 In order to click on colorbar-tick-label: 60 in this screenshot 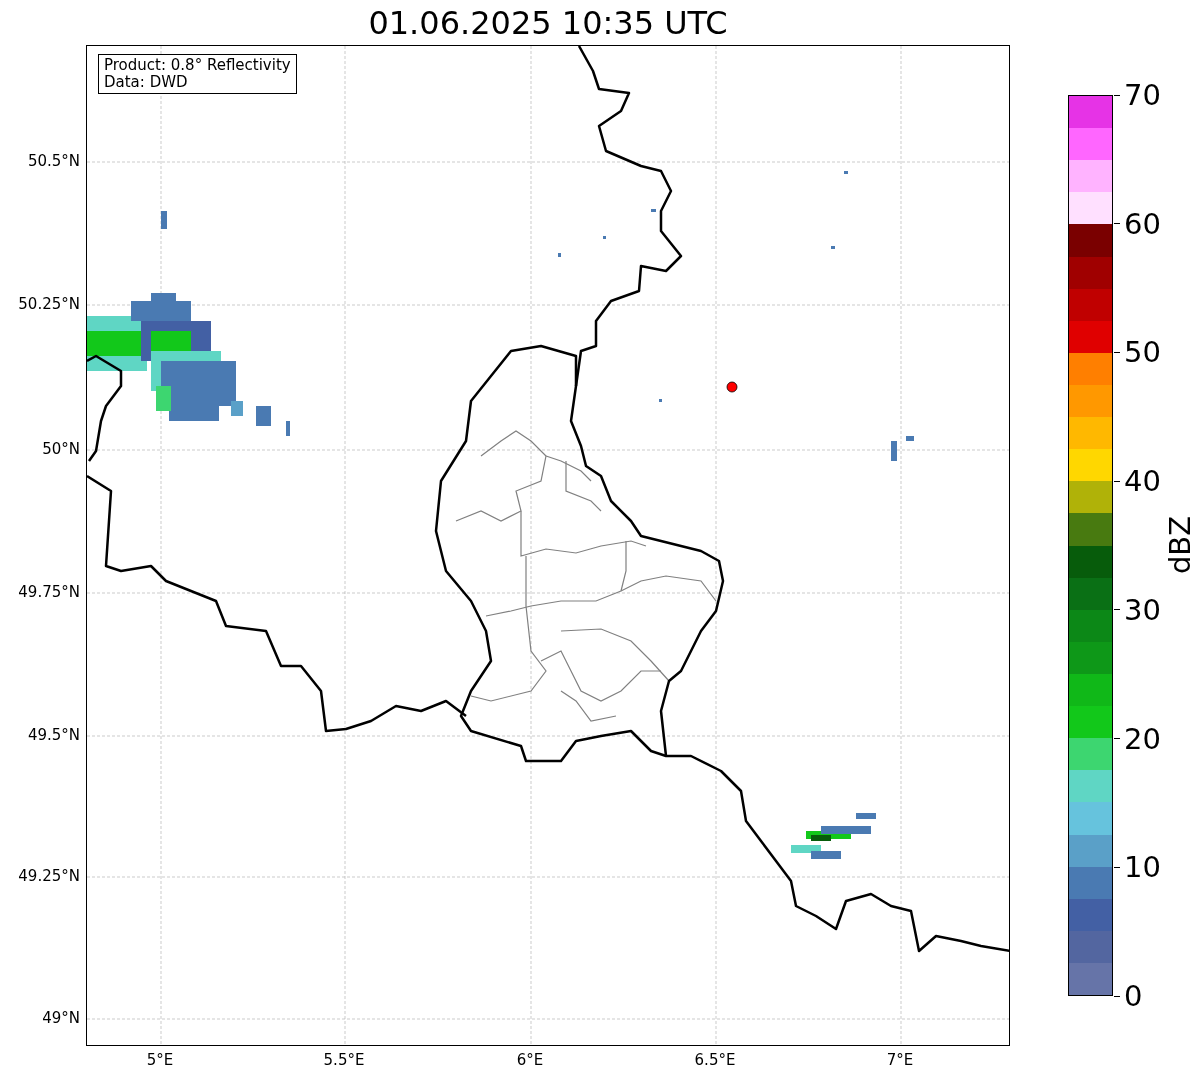, I will do `click(1142, 223)`.